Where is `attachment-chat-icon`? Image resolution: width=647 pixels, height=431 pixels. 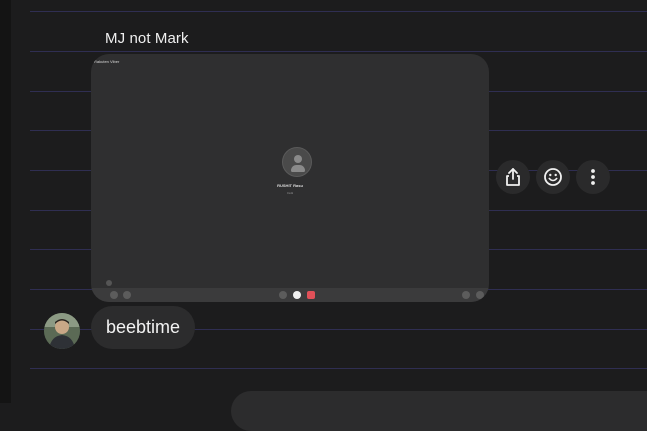
attachment-chat-icon is located at coordinates (109, 283).